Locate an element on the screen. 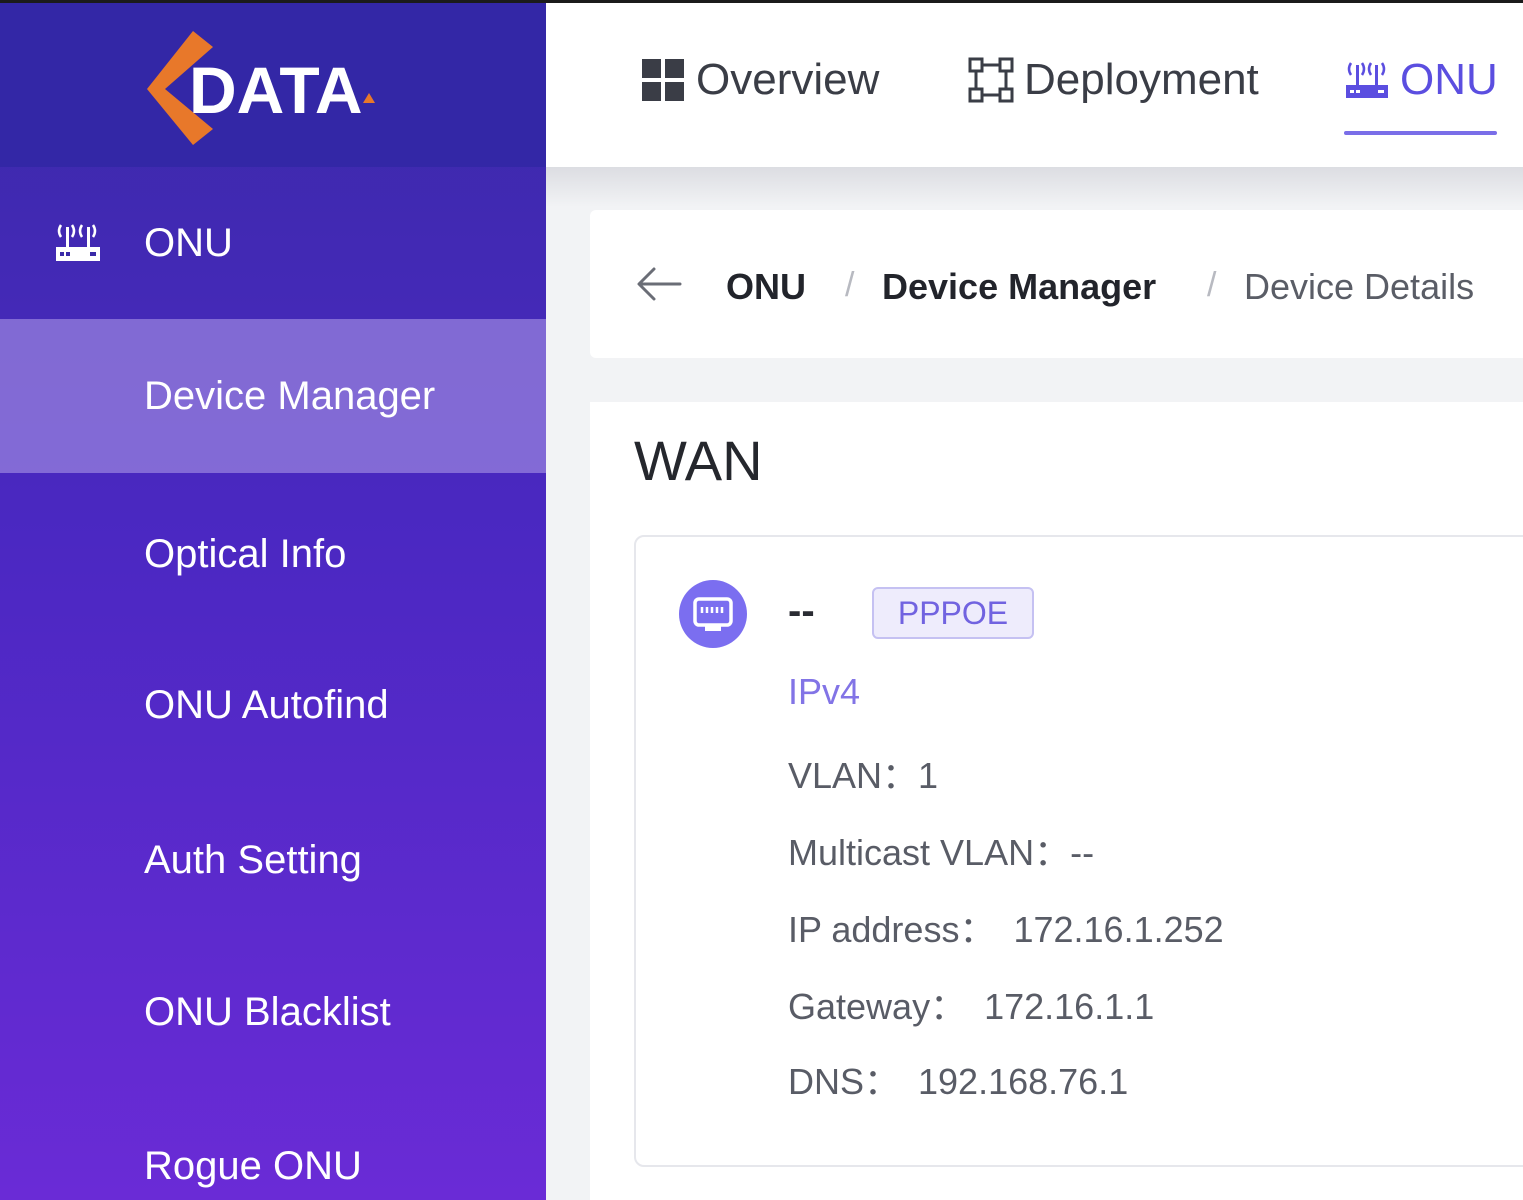 The image size is (1523, 1200). tab-overview: Overview is located at coordinates (759, 80).